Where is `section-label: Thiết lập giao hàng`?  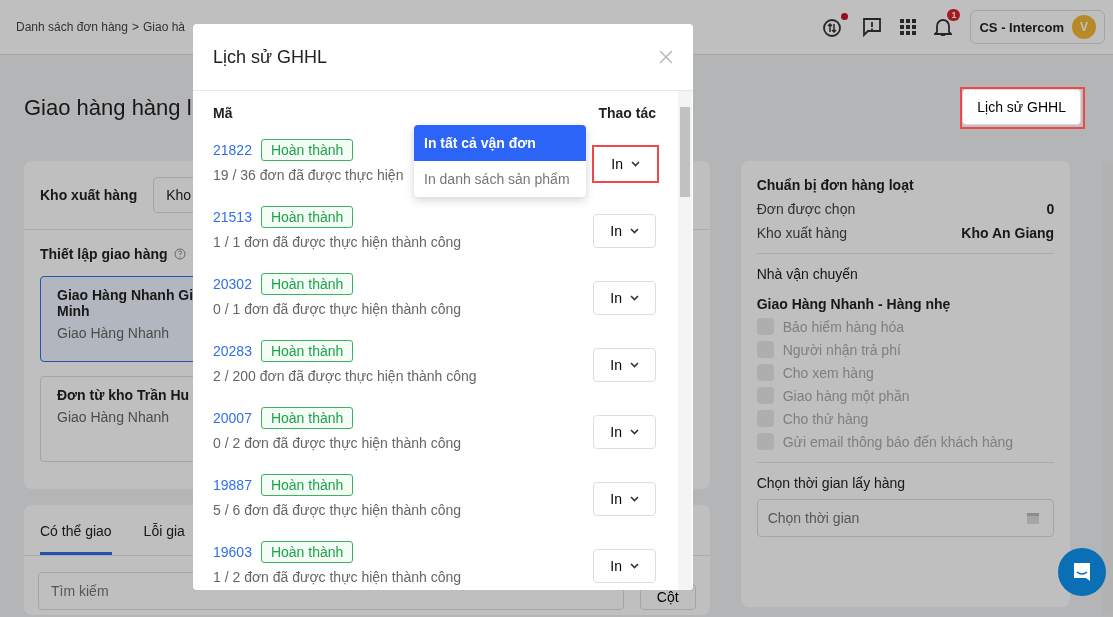
section-label: Thiết lập giao hàng is located at coordinates (104, 254).